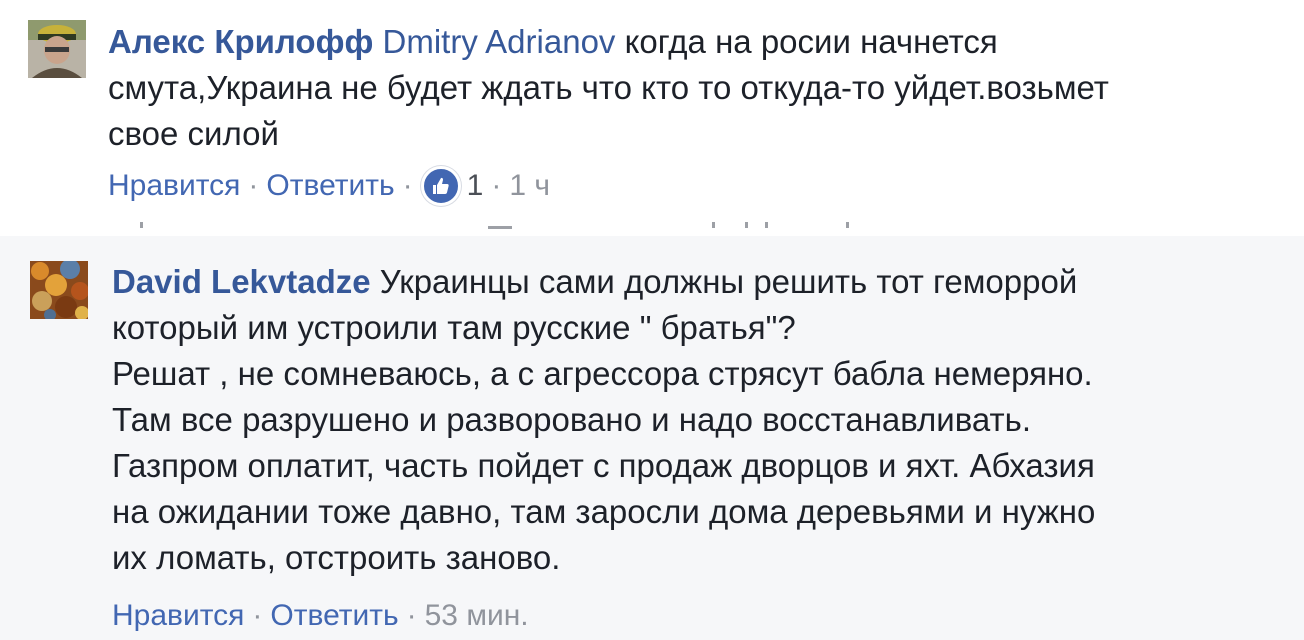 The image size is (1304, 640). I want to click on comment-actions: Нравится · Ответить · 53 мин., so click(320, 616).